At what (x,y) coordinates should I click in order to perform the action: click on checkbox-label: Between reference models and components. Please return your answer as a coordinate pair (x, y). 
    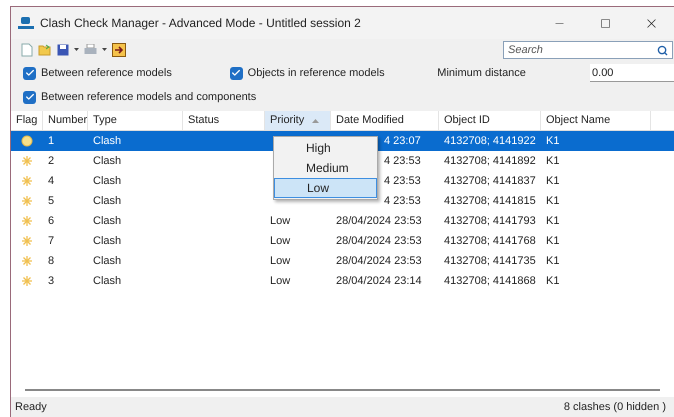
    Looking at the image, I should click on (148, 97).